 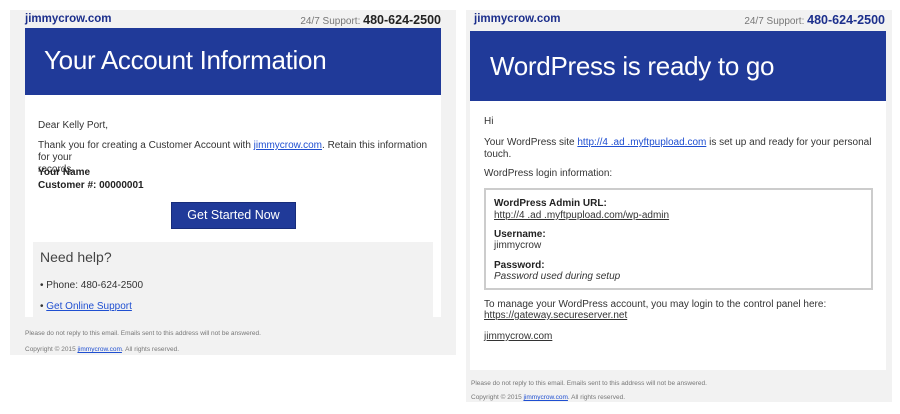 I want to click on hero-banner: WordPress is ready to go, so click(x=678, y=66).